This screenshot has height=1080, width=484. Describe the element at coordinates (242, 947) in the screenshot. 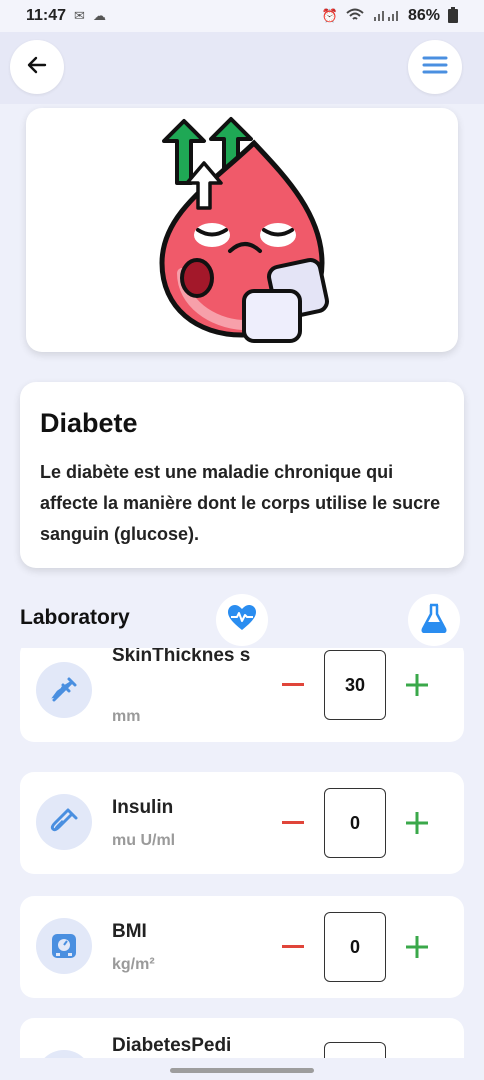

I see `lab-item-bmi: BMI kg/m² 0` at that location.